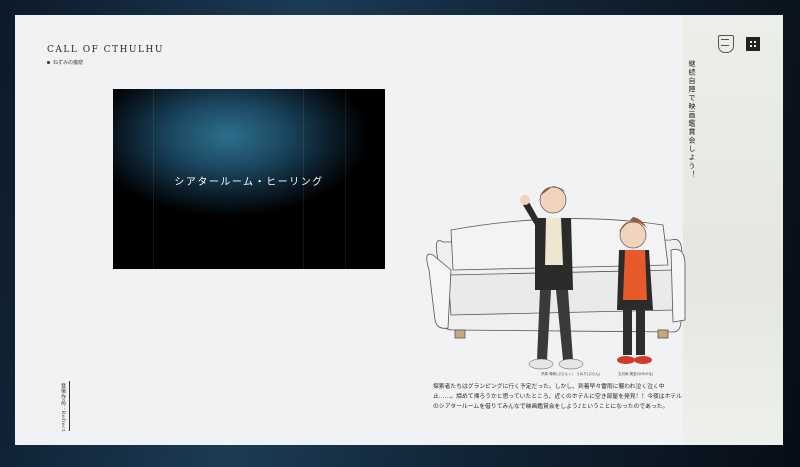 This screenshot has width=800, height=467. What do you see at coordinates (105, 50) in the screenshot?
I see `brand-title: CALL OF CTHULHU` at bounding box center [105, 50].